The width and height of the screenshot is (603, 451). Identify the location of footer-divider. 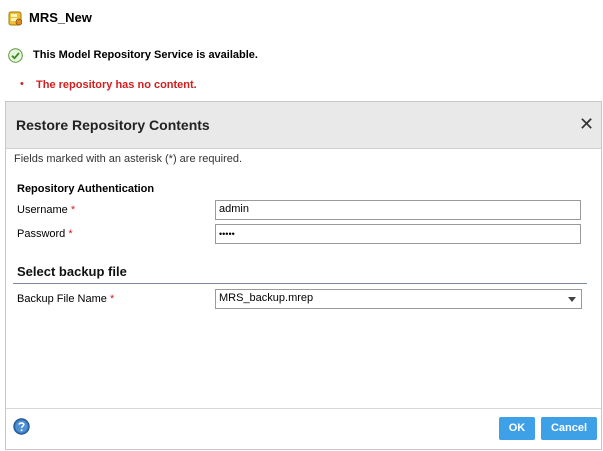
(303, 408).